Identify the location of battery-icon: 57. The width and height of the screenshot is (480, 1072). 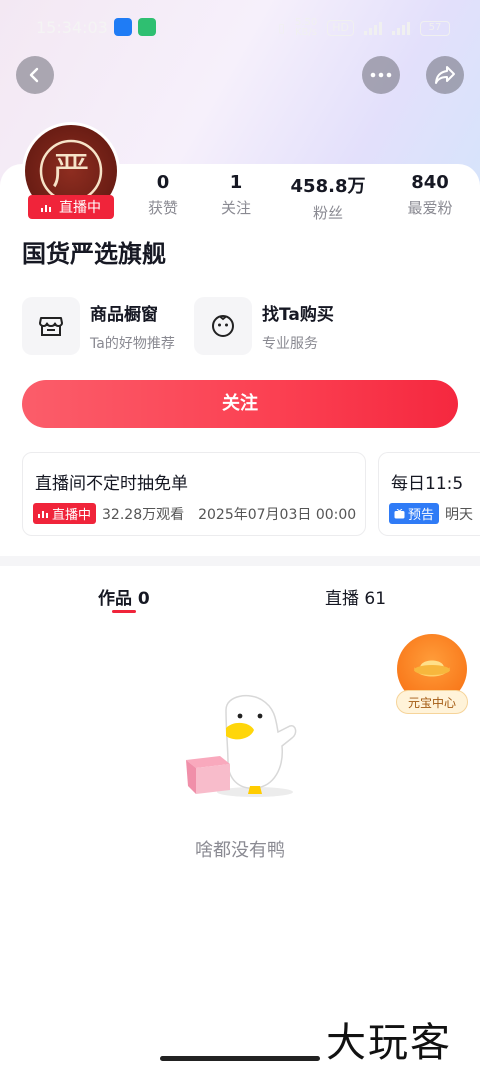
(435, 28).